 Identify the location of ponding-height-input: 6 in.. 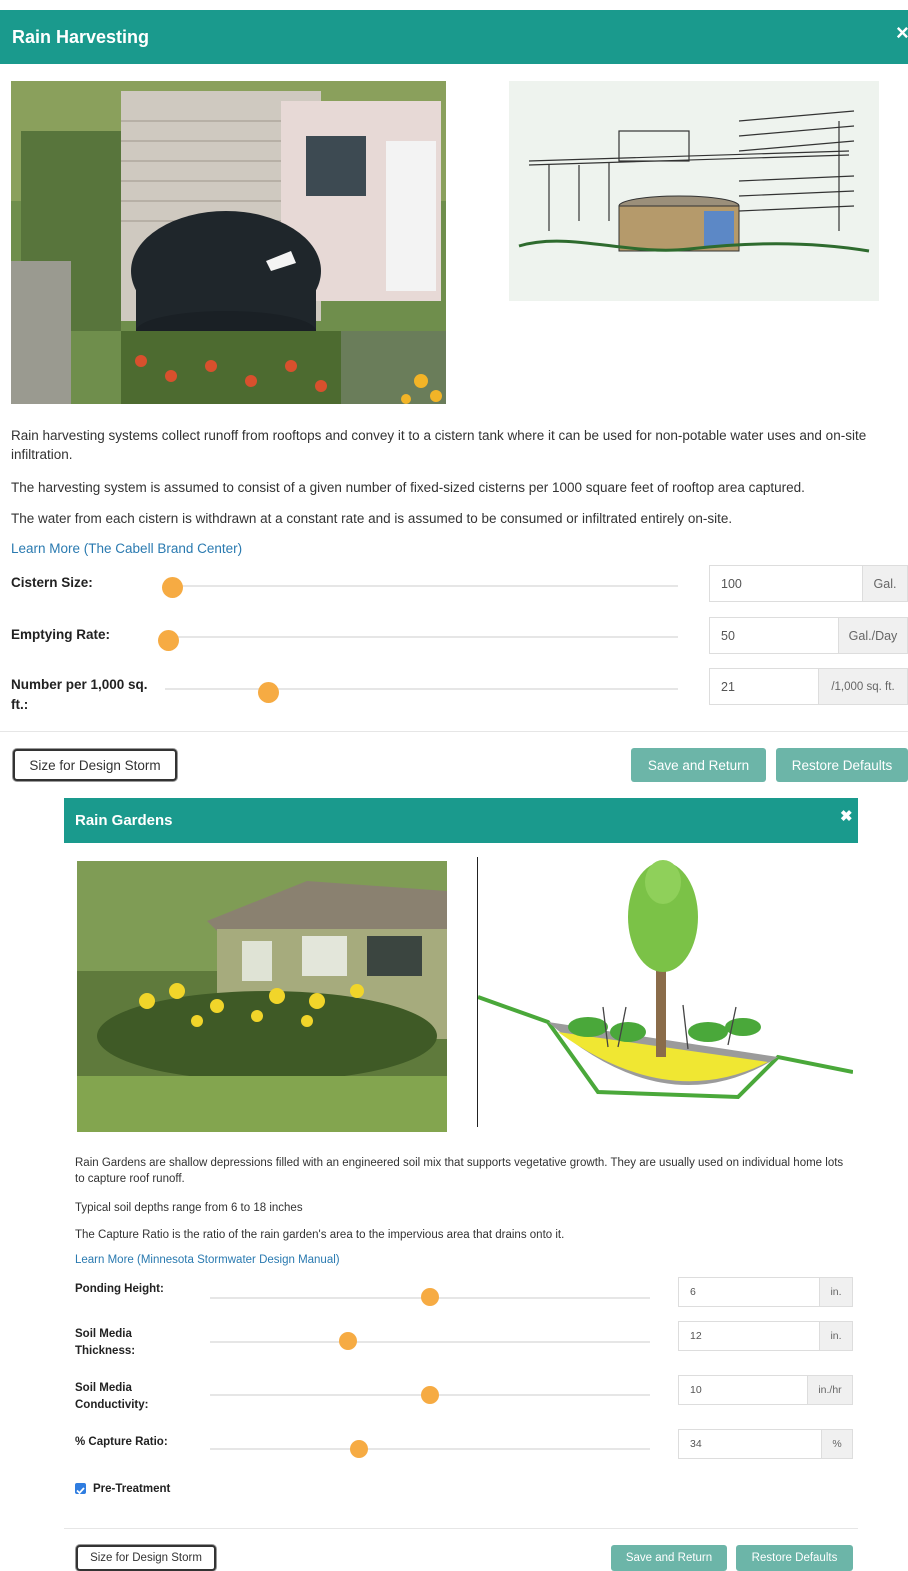
(765, 1292).